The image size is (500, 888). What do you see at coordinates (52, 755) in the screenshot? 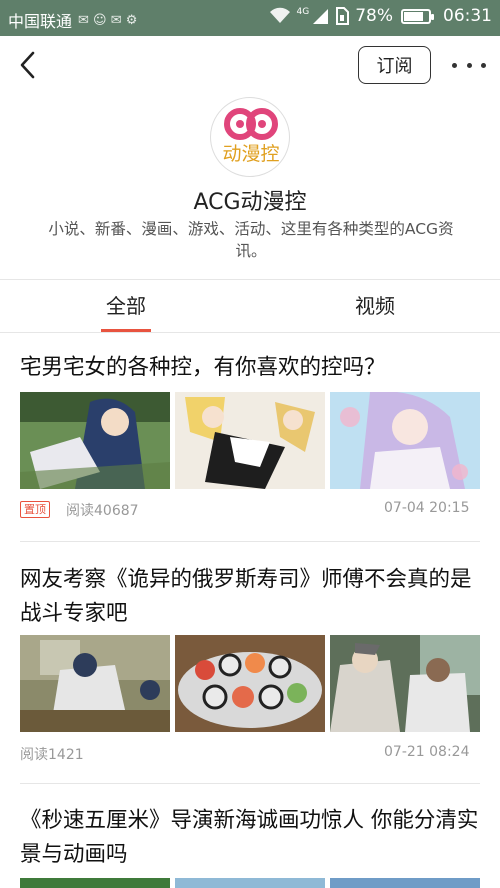
I see `read-count: 阅读1421` at bounding box center [52, 755].